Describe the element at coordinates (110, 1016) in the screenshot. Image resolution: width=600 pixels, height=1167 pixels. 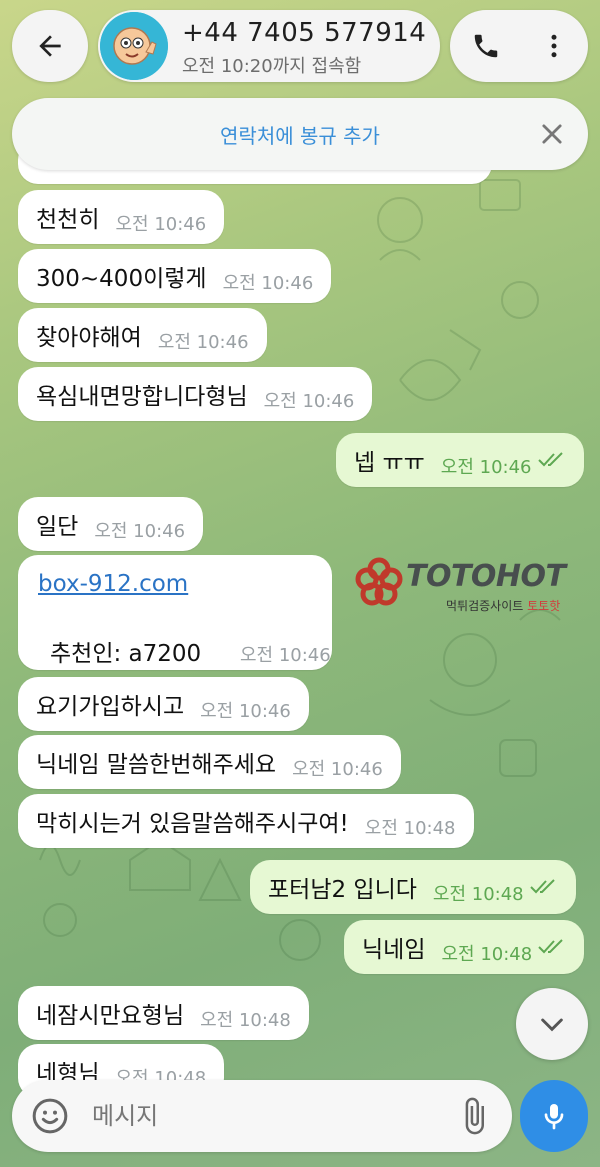
I see `message-text: 네잠시만요형님` at that location.